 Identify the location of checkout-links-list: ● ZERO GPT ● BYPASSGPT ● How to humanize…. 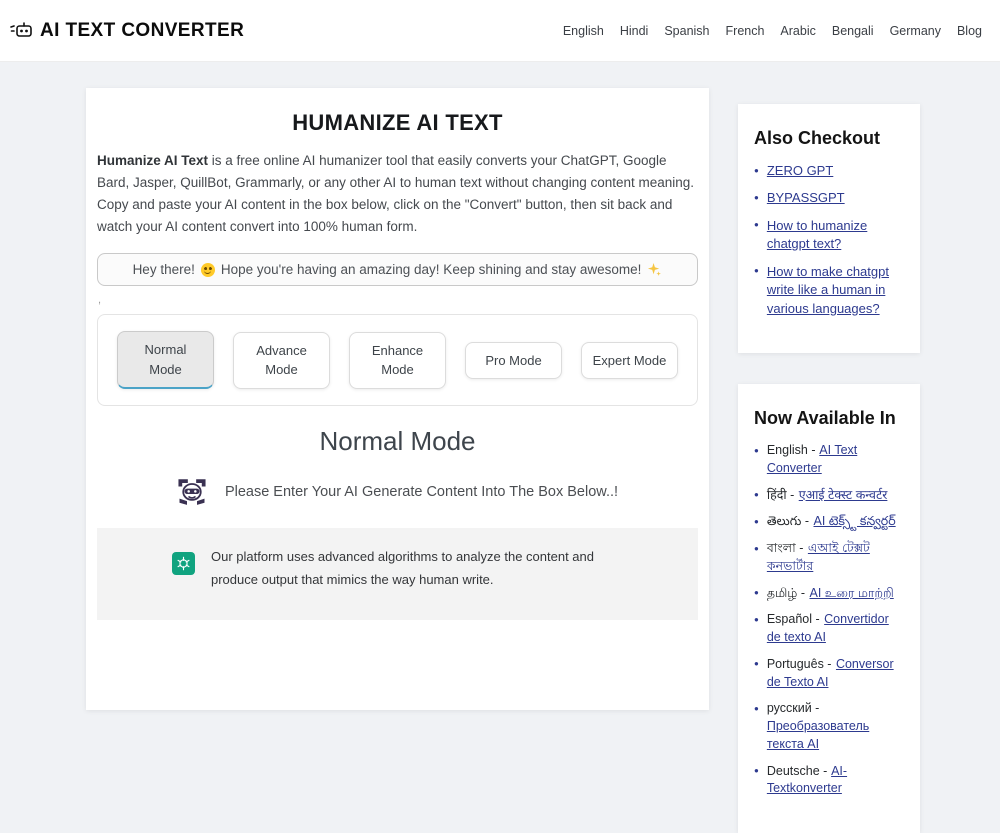
(830, 240).